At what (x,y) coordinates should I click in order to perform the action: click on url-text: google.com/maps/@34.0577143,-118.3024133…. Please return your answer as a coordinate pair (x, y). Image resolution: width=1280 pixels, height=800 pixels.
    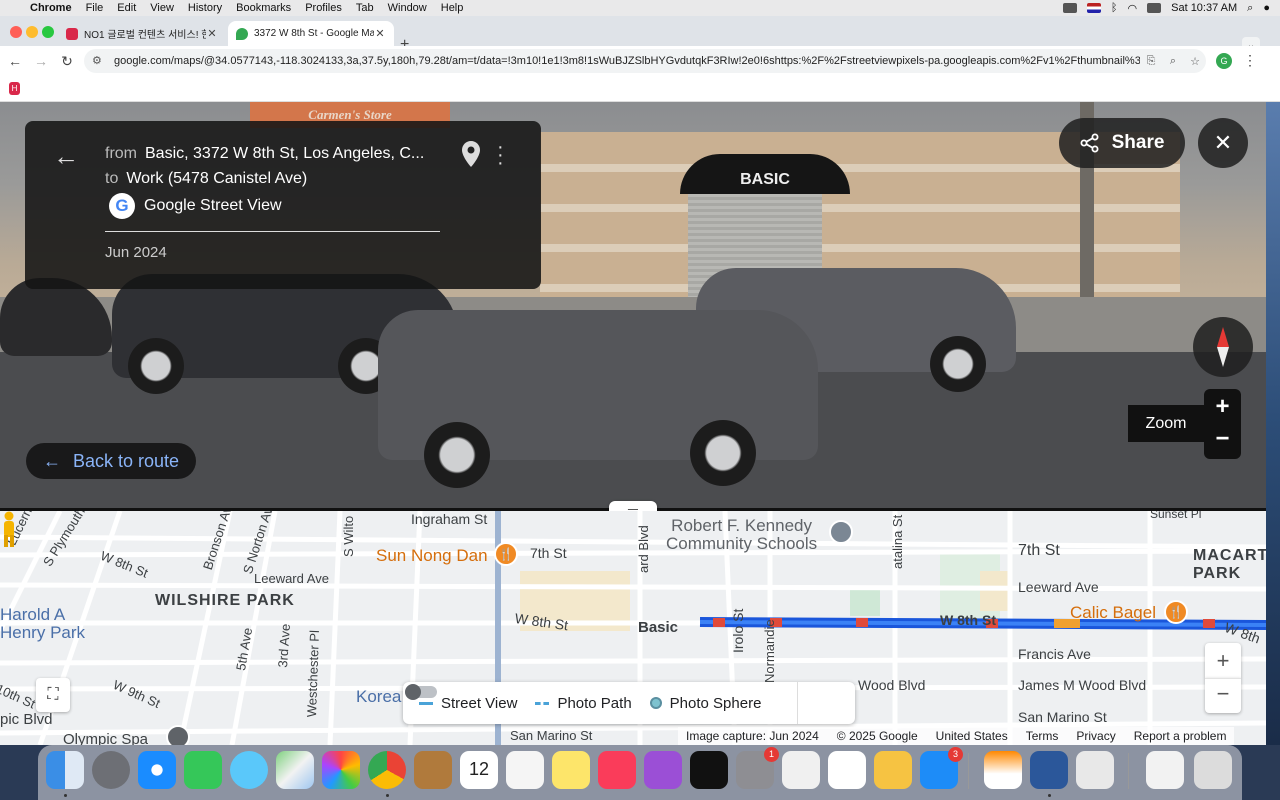
    Looking at the image, I should click on (627, 61).